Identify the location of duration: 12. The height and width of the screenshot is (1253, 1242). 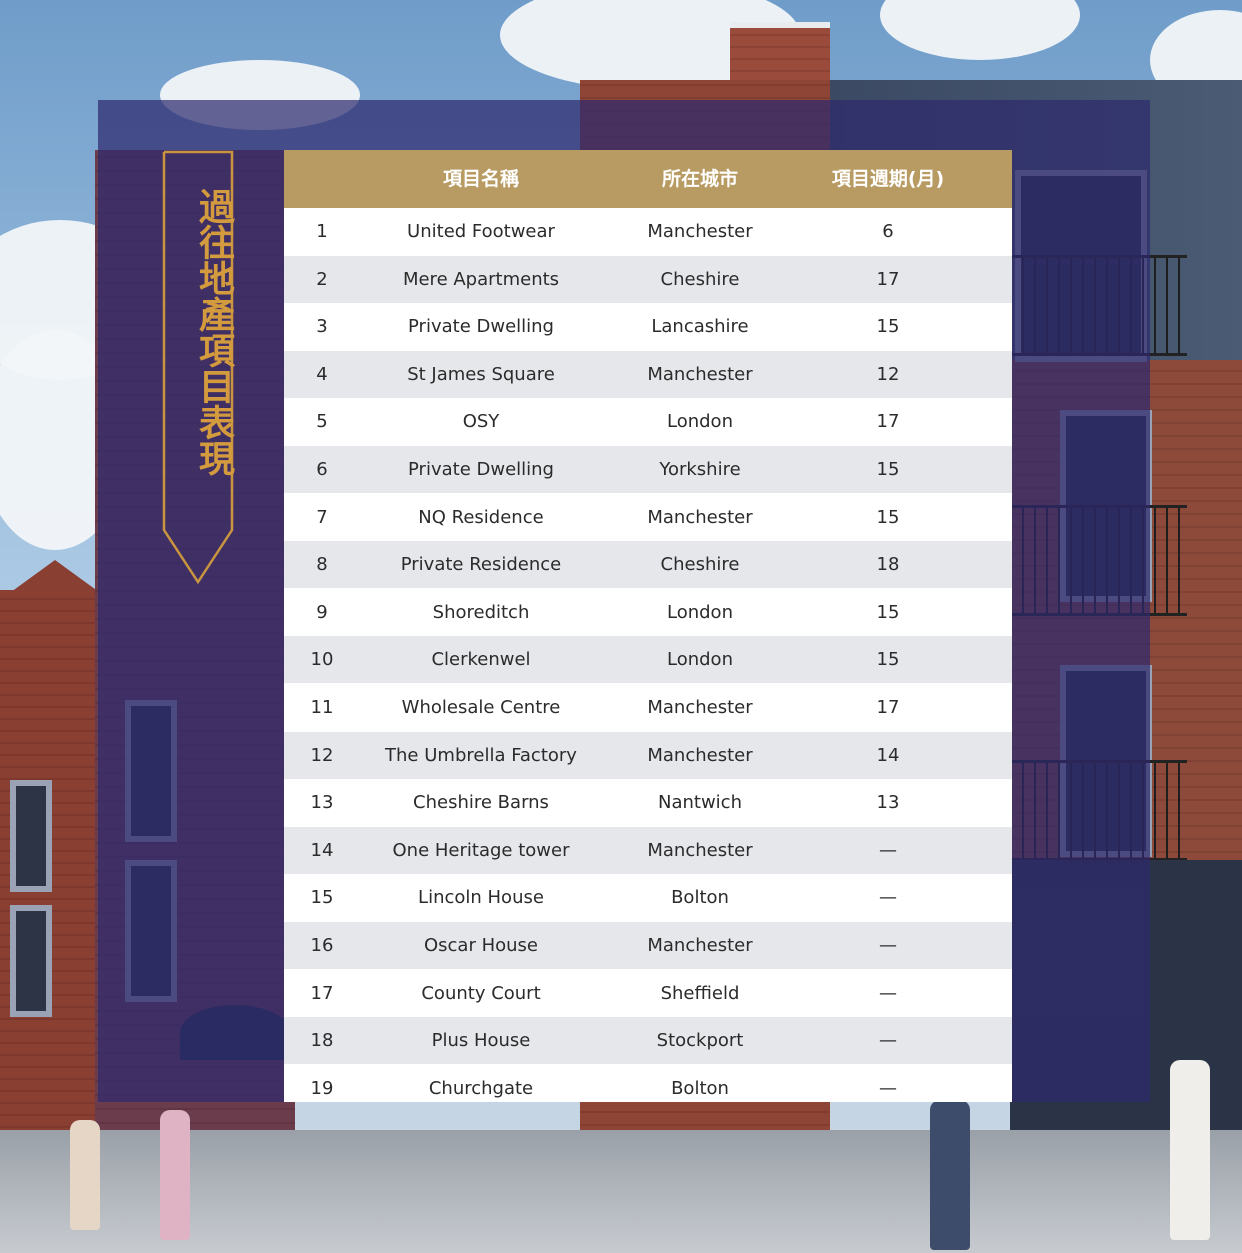
(888, 374).